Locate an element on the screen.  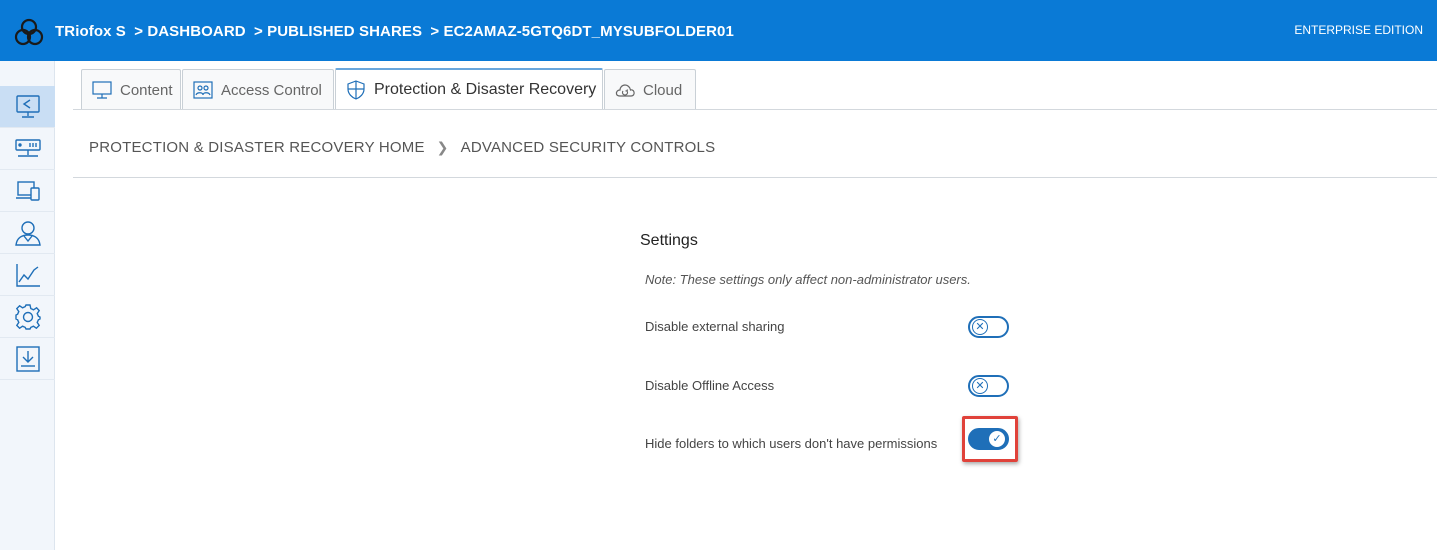
share-screen-icon is located at coordinates (27, 106).